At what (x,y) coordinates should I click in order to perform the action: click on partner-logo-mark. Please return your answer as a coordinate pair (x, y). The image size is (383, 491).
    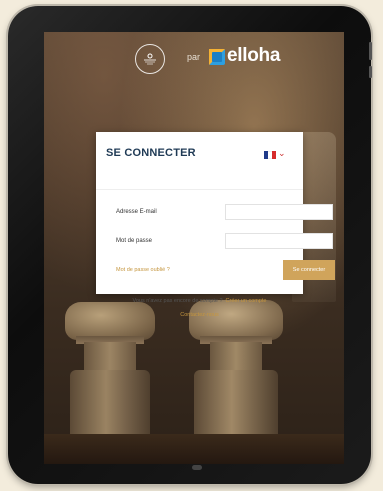
    Looking at the image, I should click on (150, 59).